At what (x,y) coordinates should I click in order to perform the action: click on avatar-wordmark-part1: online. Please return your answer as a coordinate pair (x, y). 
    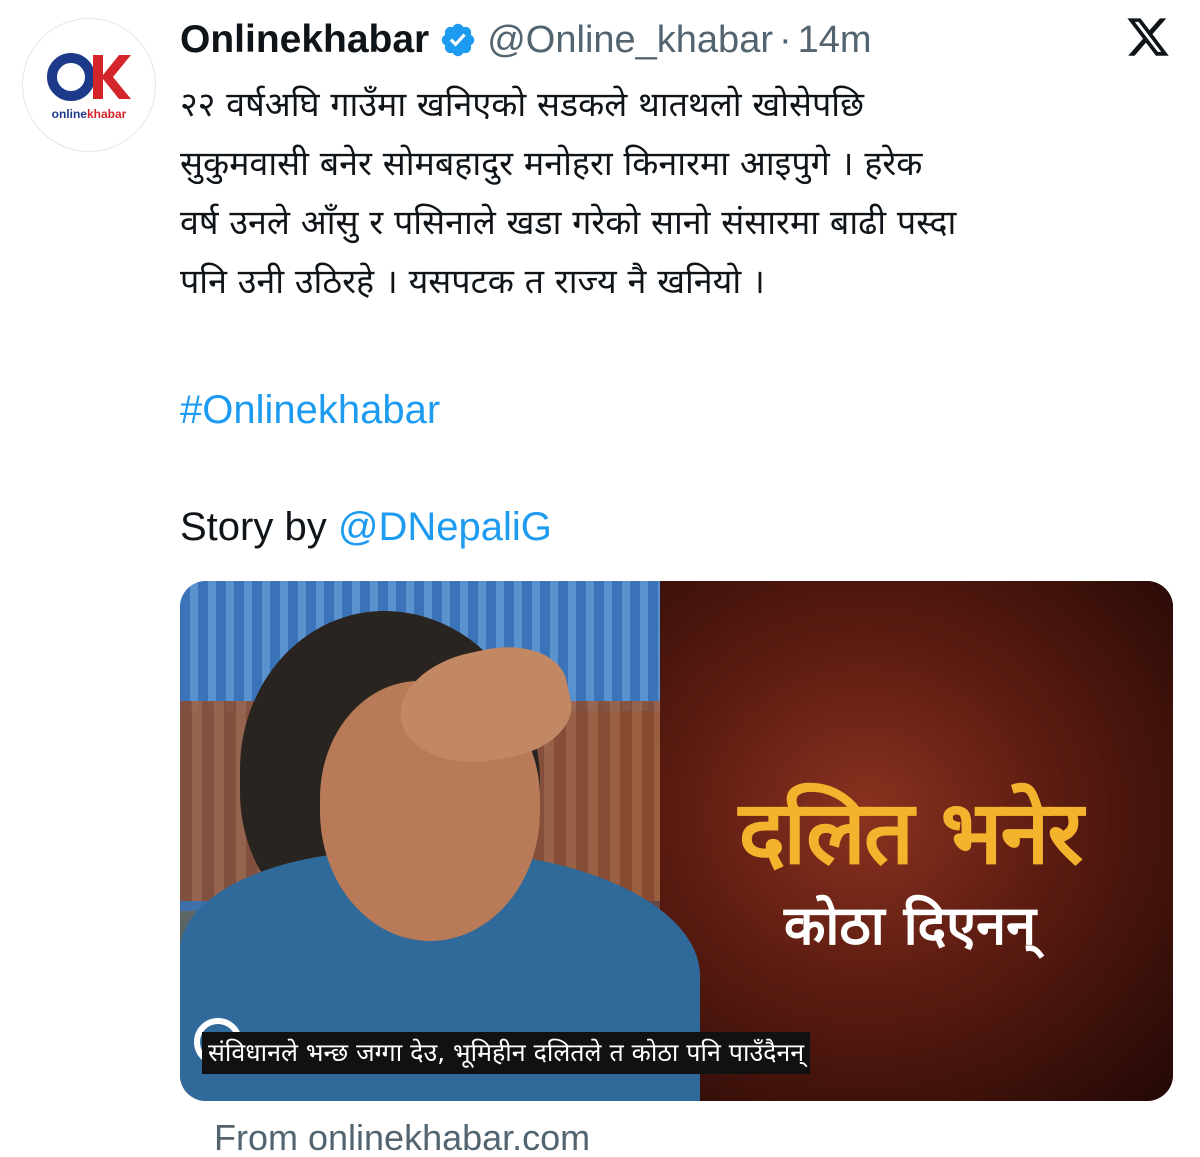
    Looking at the image, I should click on (69, 114).